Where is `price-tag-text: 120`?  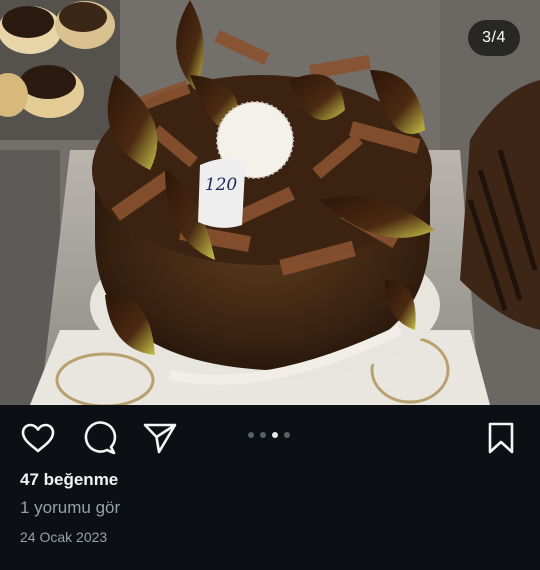 price-tag-text: 120 is located at coordinates (221, 185).